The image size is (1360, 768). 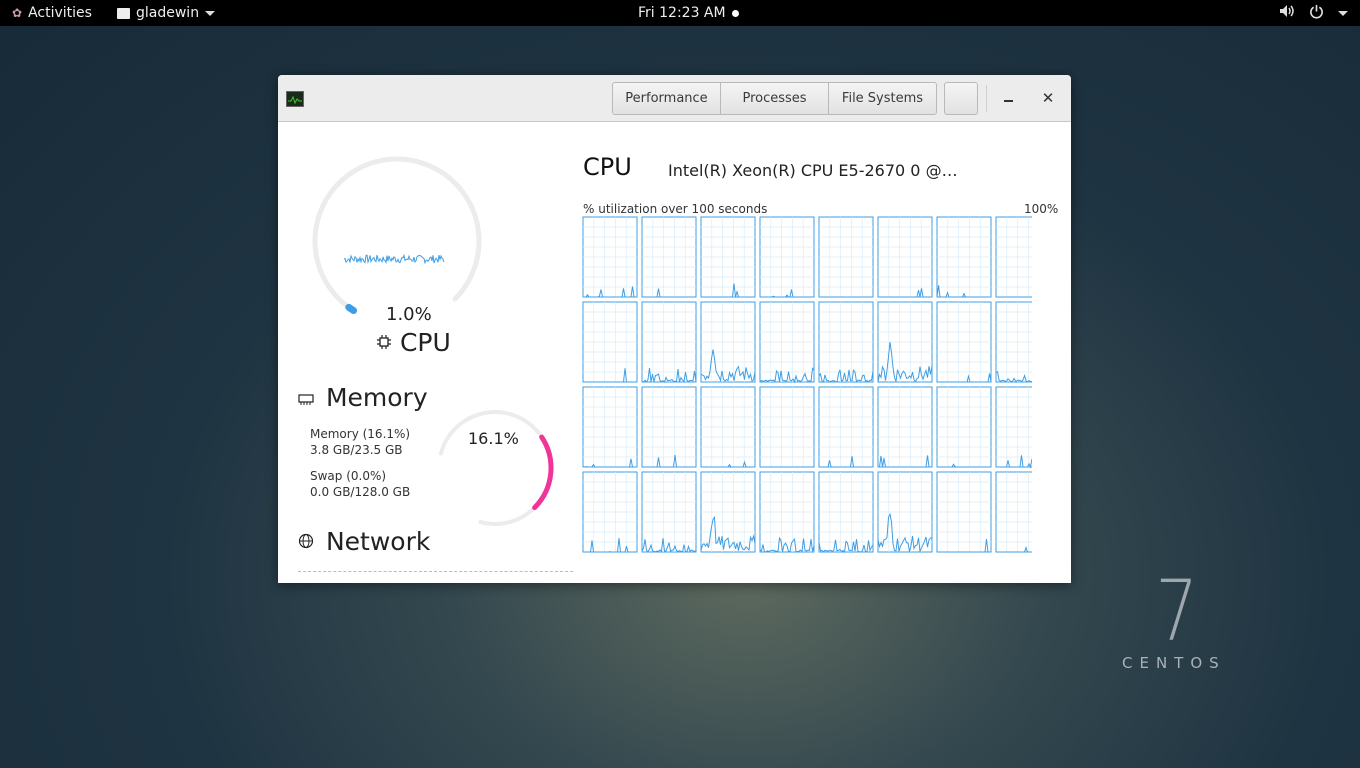 What do you see at coordinates (360, 434) in the screenshot?
I see `memory-usage-label: Memory (16.1%)` at bounding box center [360, 434].